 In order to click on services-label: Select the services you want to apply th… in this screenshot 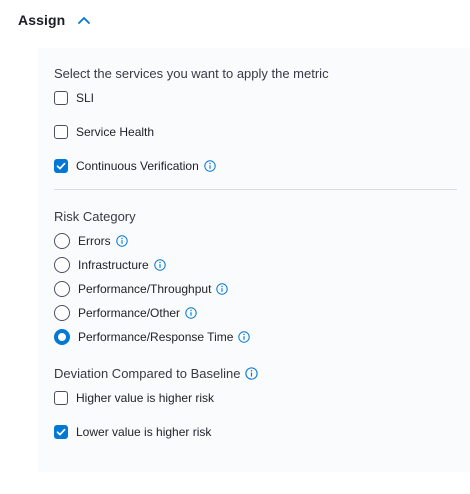, I will do `click(191, 73)`.